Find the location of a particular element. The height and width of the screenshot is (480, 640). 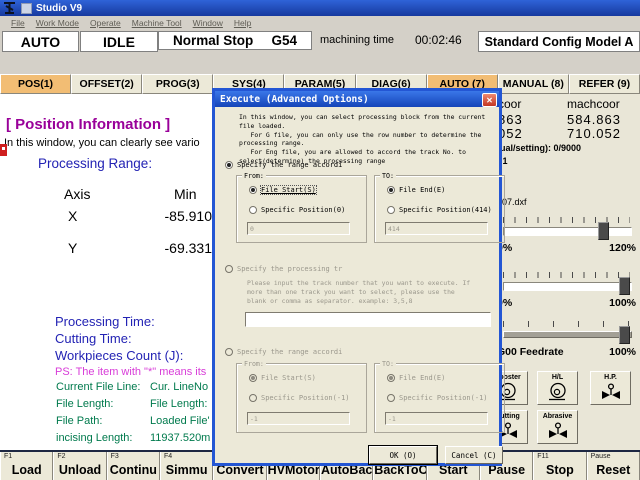

processing-time-label: Processing Time: is located at coordinates (105, 321).